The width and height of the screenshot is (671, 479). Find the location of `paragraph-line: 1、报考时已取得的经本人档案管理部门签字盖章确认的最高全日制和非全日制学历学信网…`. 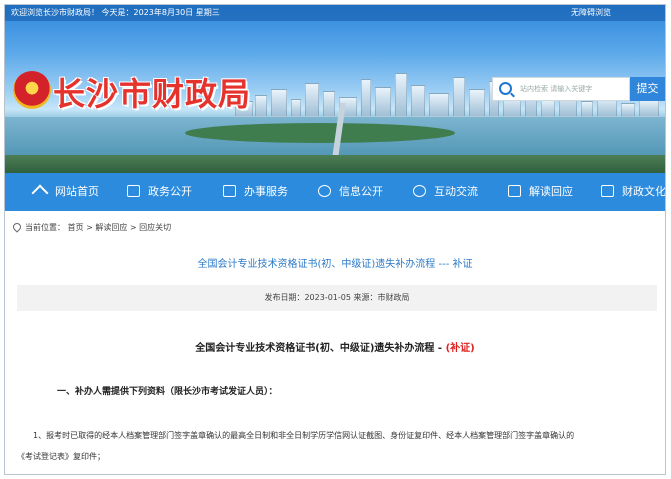

paragraph-line: 1、报考时已取得的经本人档案管理部门签字盖章确认的最高全日制和非全日制学历学信网… is located at coordinates (304, 435).